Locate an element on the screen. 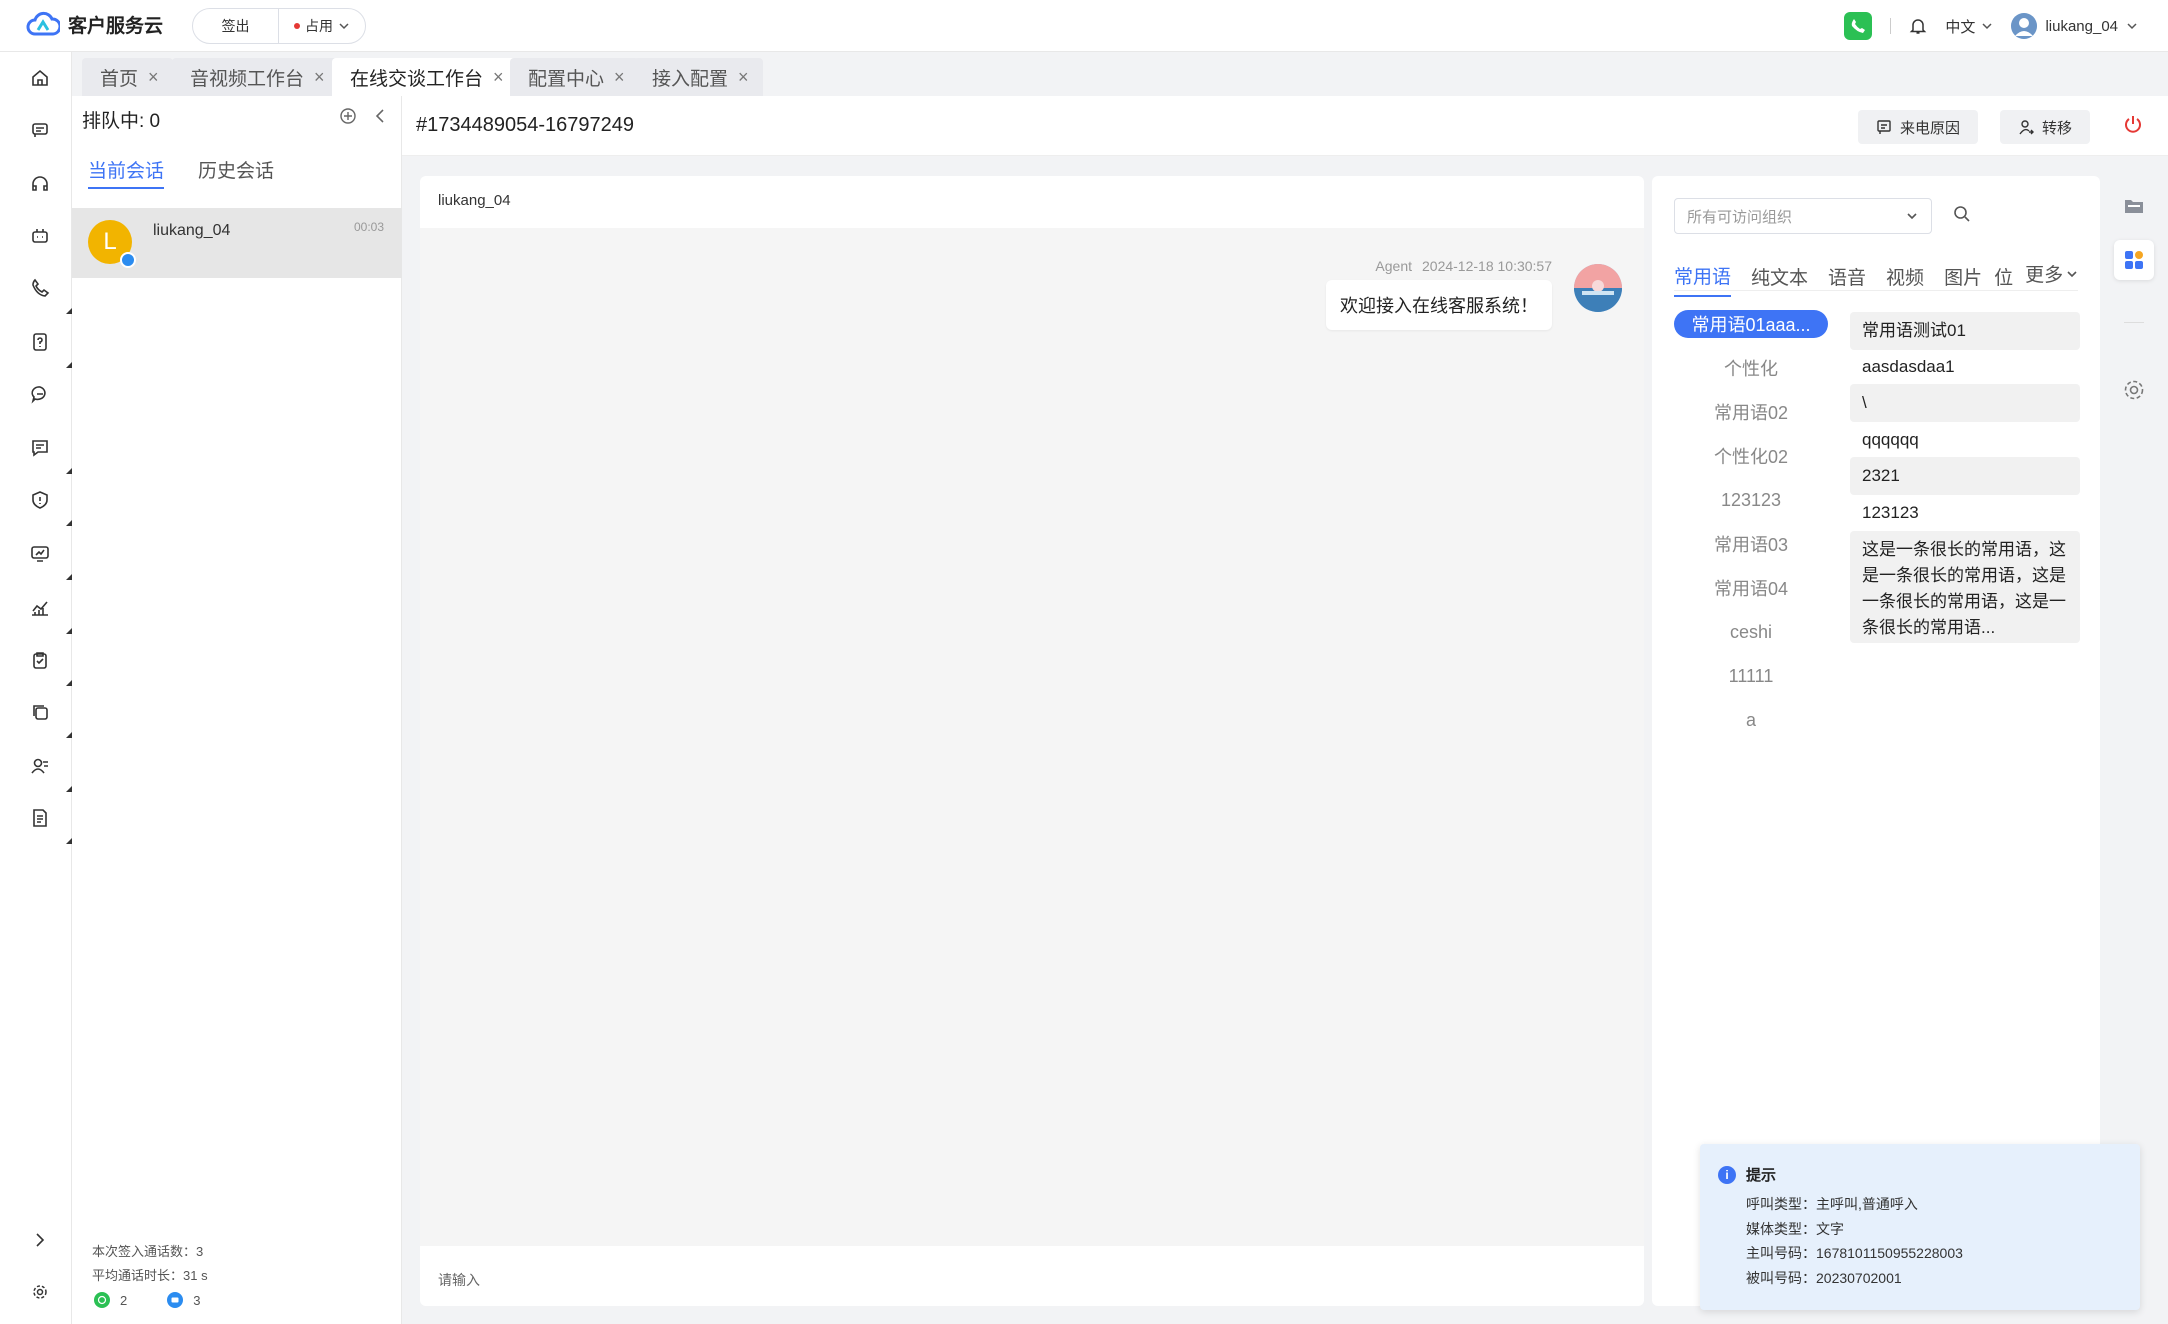  tab-image: 图片 is located at coordinates (1963, 279).